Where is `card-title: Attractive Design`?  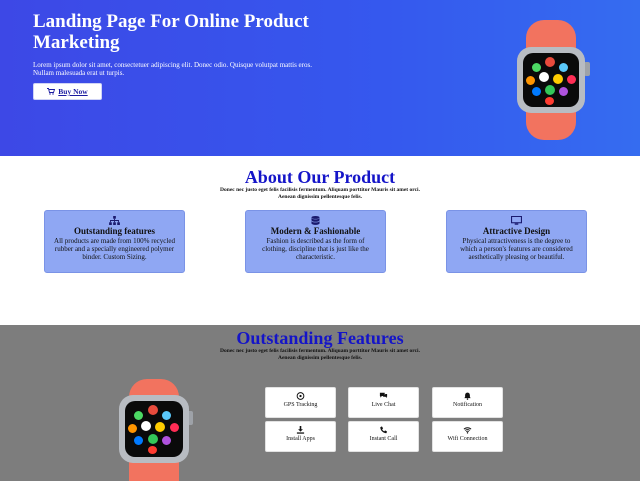
card-title: Attractive Design is located at coordinates (516, 231).